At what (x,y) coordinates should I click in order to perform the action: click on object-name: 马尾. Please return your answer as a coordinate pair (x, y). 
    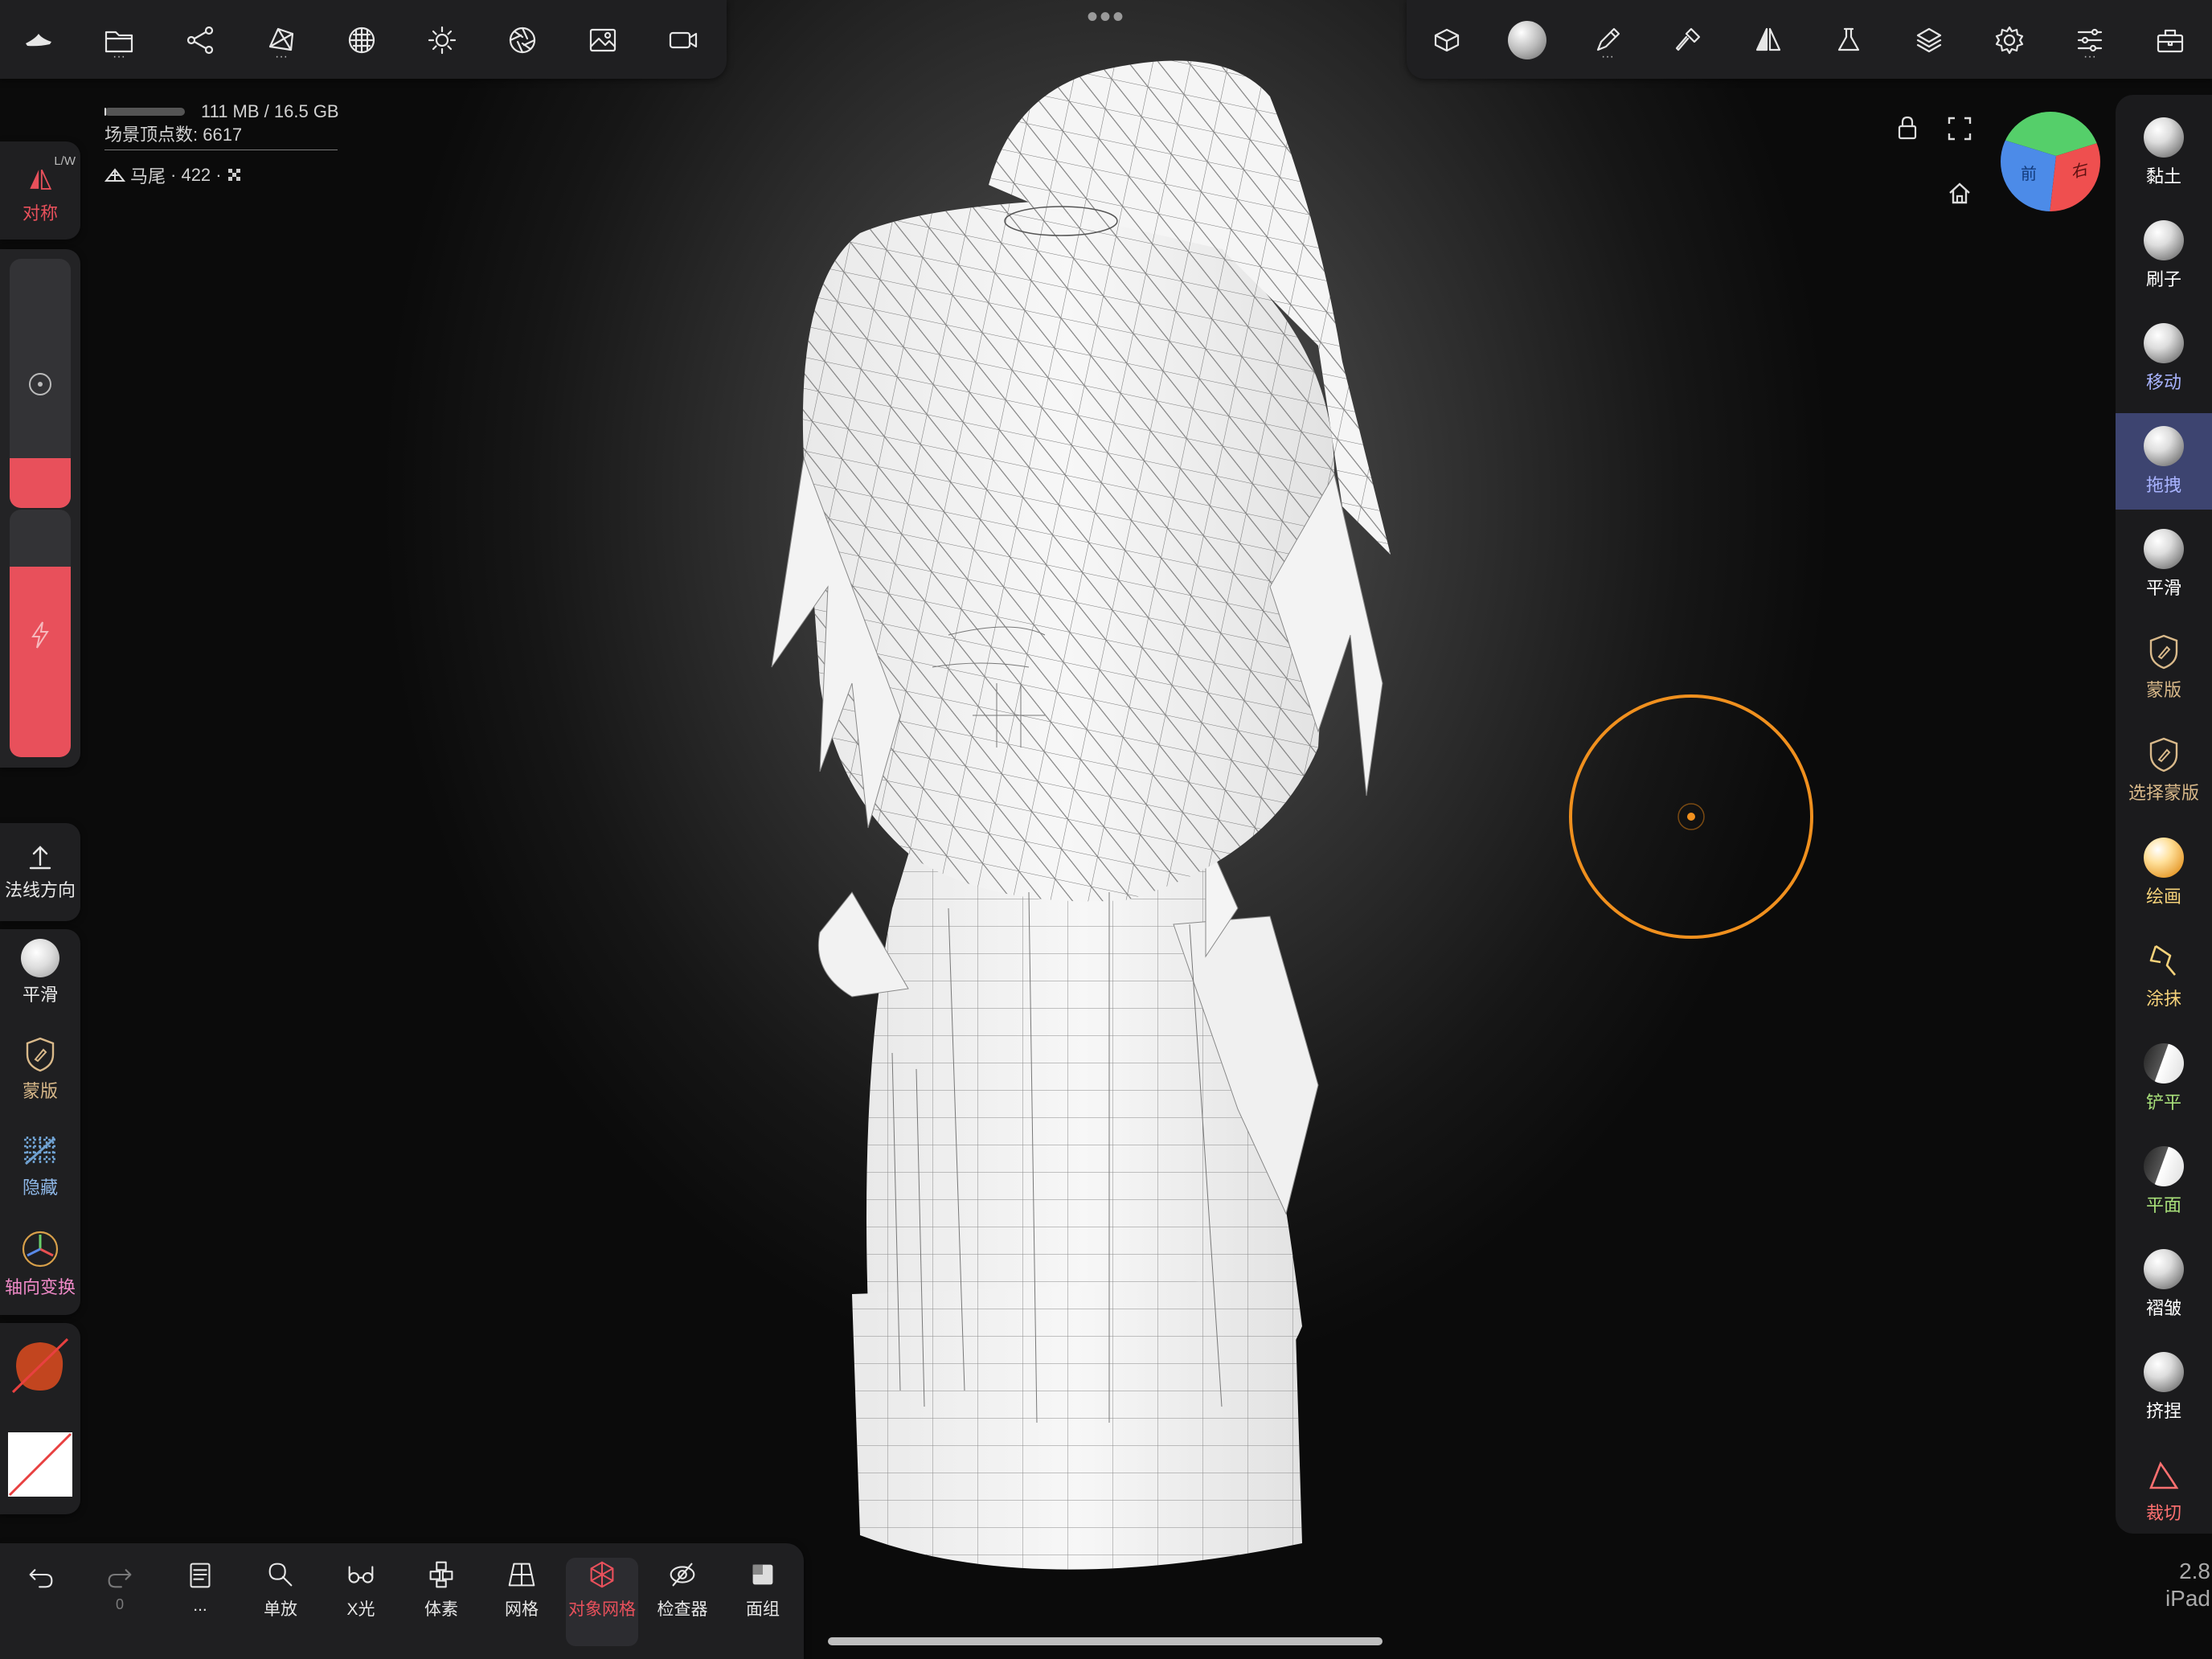
    Looking at the image, I should click on (148, 176).